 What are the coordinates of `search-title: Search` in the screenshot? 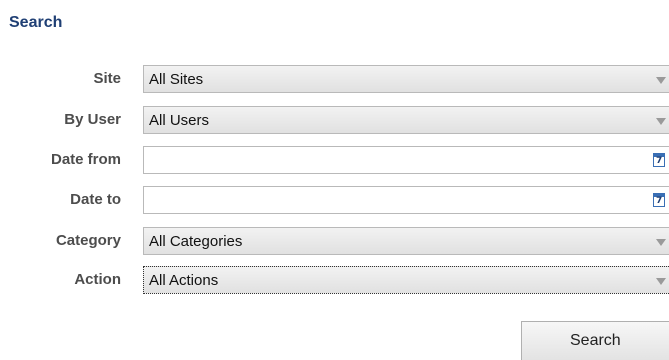 It's located at (36, 22).